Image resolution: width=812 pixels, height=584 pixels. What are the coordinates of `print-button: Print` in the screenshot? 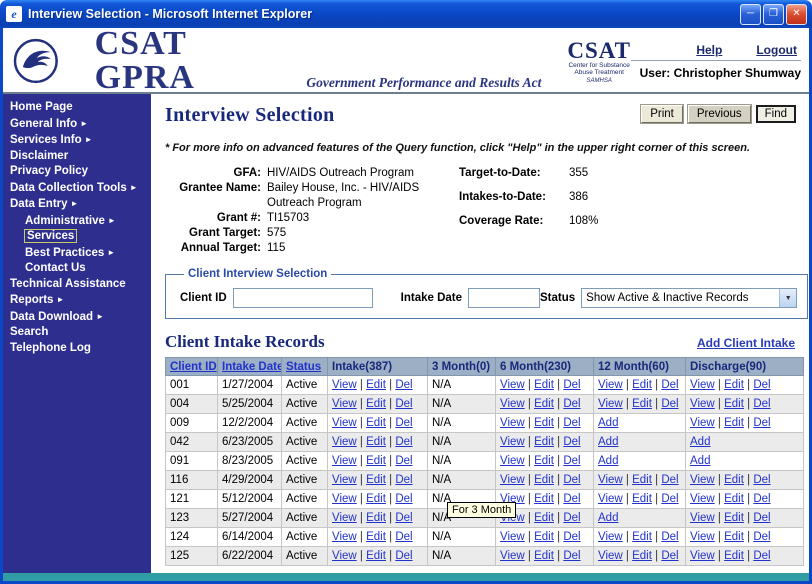 It's located at (662, 114).